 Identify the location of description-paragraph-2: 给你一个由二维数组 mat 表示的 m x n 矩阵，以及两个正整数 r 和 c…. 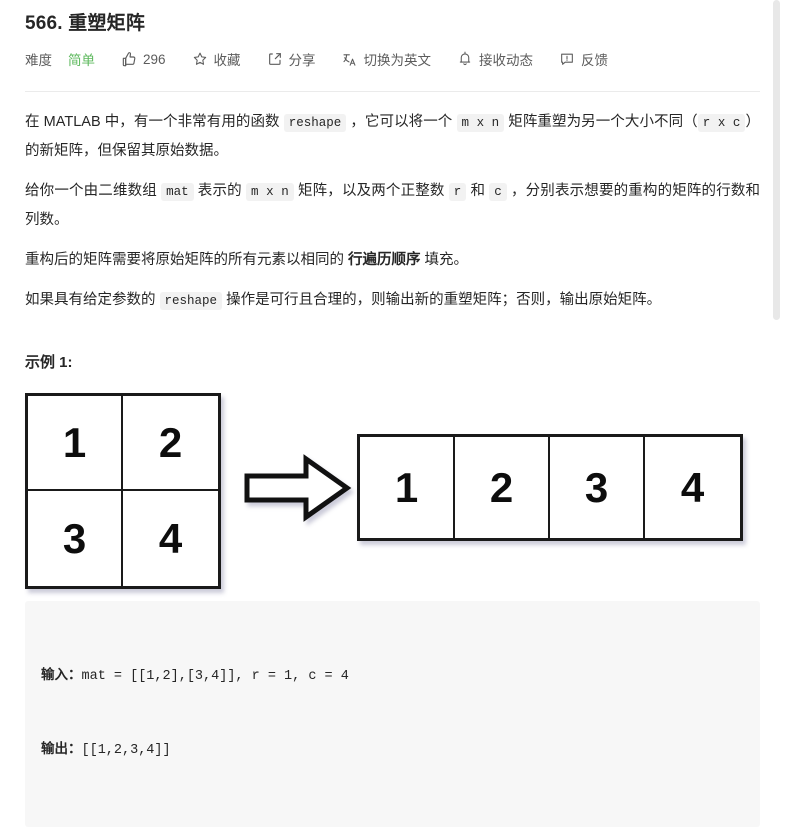
(392, 205).